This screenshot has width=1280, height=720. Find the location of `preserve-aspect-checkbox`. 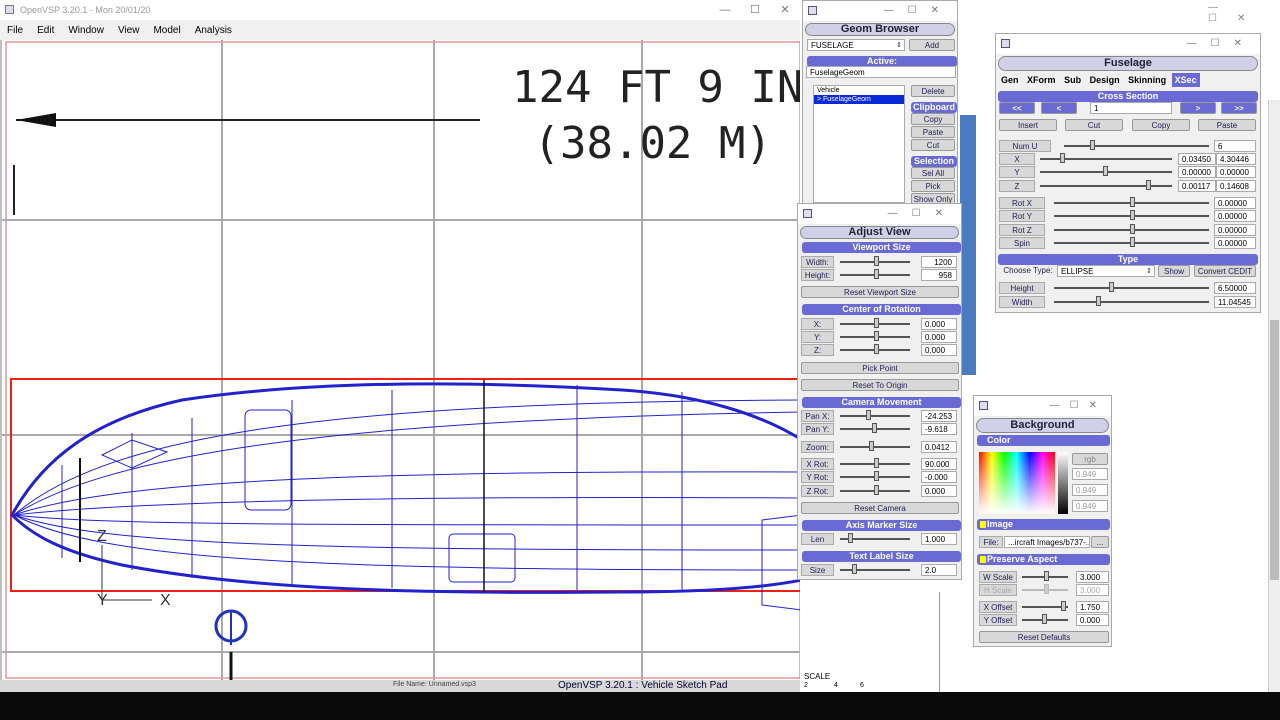

preserve-aspect-checkbox is located at coordinates (983, 559).